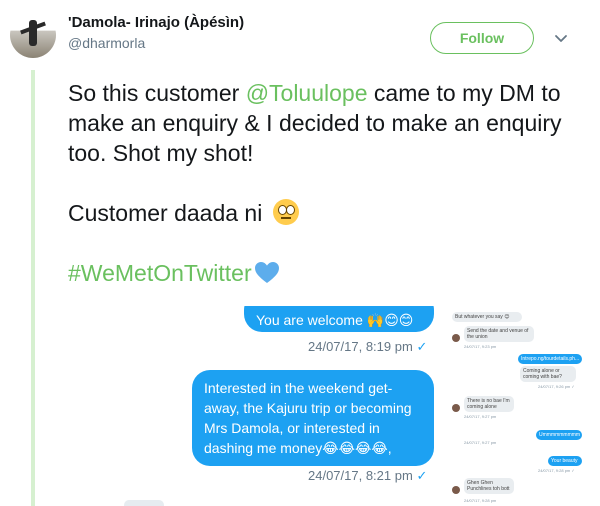 The height and width of the screenshot is (506, 600). I want to click on thumb-message: Your beauty, so click(565, 461).